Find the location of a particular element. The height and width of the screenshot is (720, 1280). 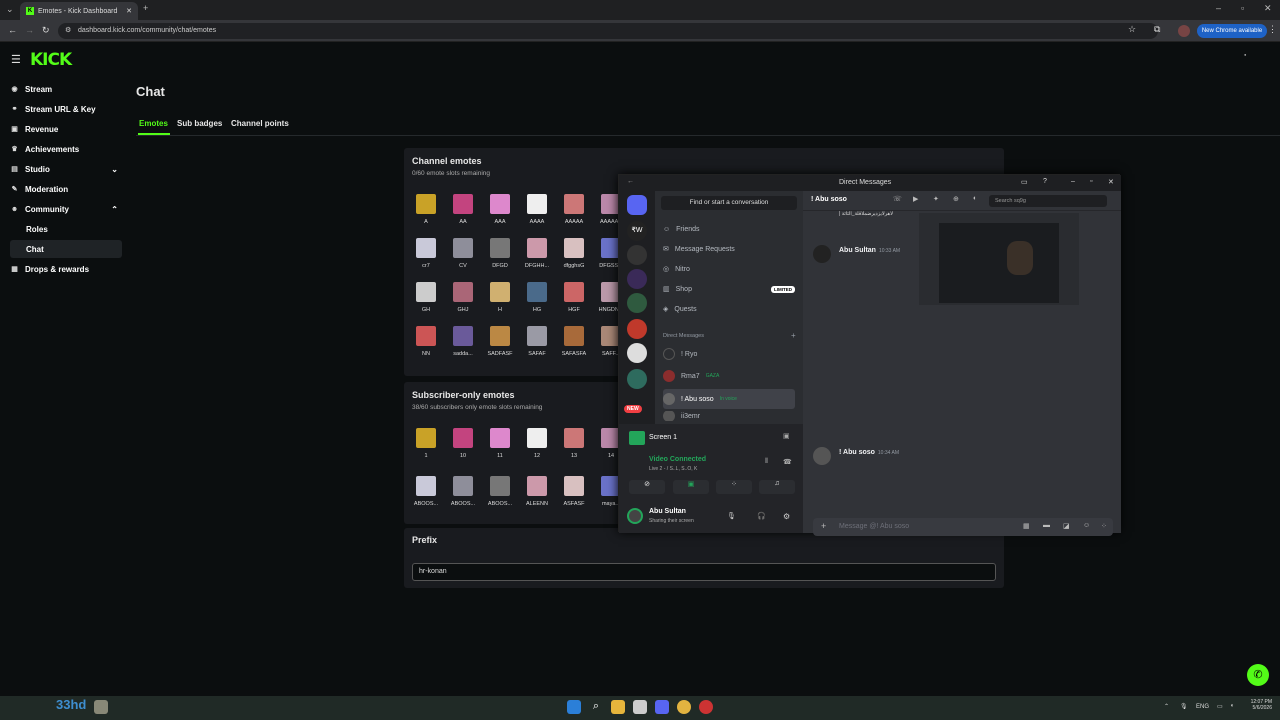

video-connected-status: Video Connected is located at coordinates (677, 459).